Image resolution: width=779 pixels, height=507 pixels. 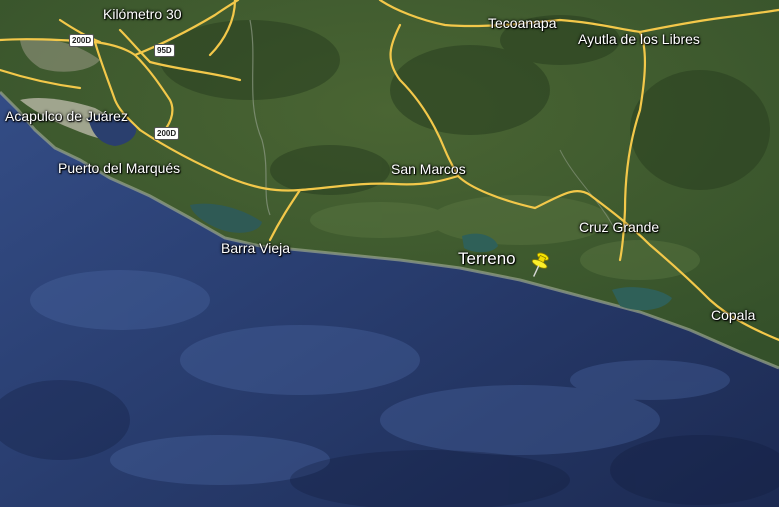 I want to click on label-acapulco-de-juarez: Acapulco de Juárez, so click(x=66, y=116).